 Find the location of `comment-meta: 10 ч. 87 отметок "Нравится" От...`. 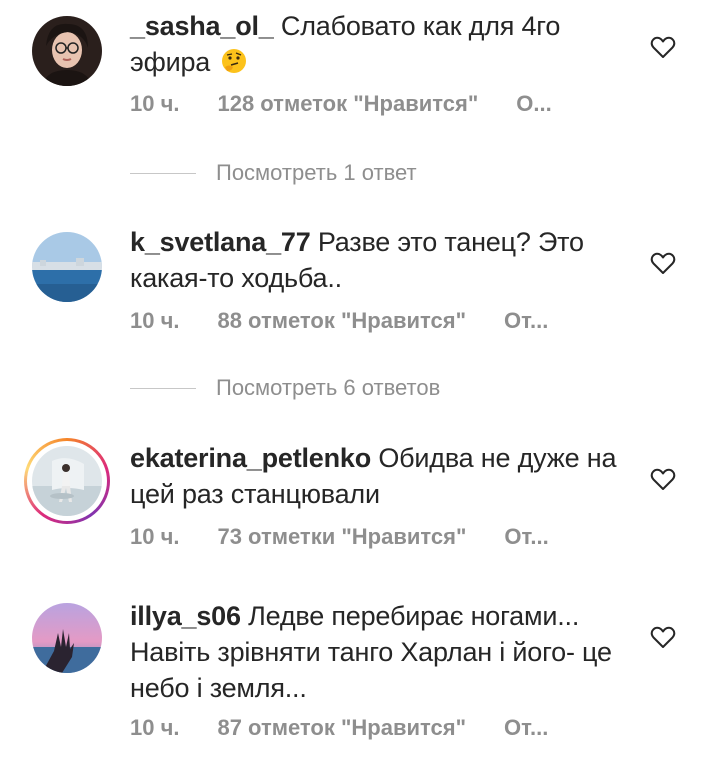

comment-meta: 10 ч. 87 отметок "Нравится" От... is located at coordinates (339, 728).